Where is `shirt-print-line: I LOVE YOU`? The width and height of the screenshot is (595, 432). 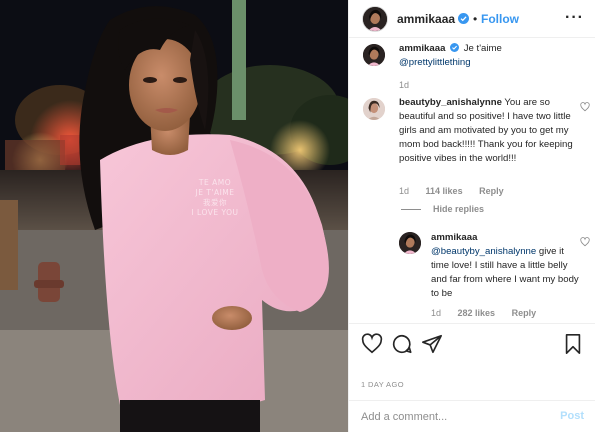
shirt-print-line: I LOVE YOU is located at coordinates (215, 212).